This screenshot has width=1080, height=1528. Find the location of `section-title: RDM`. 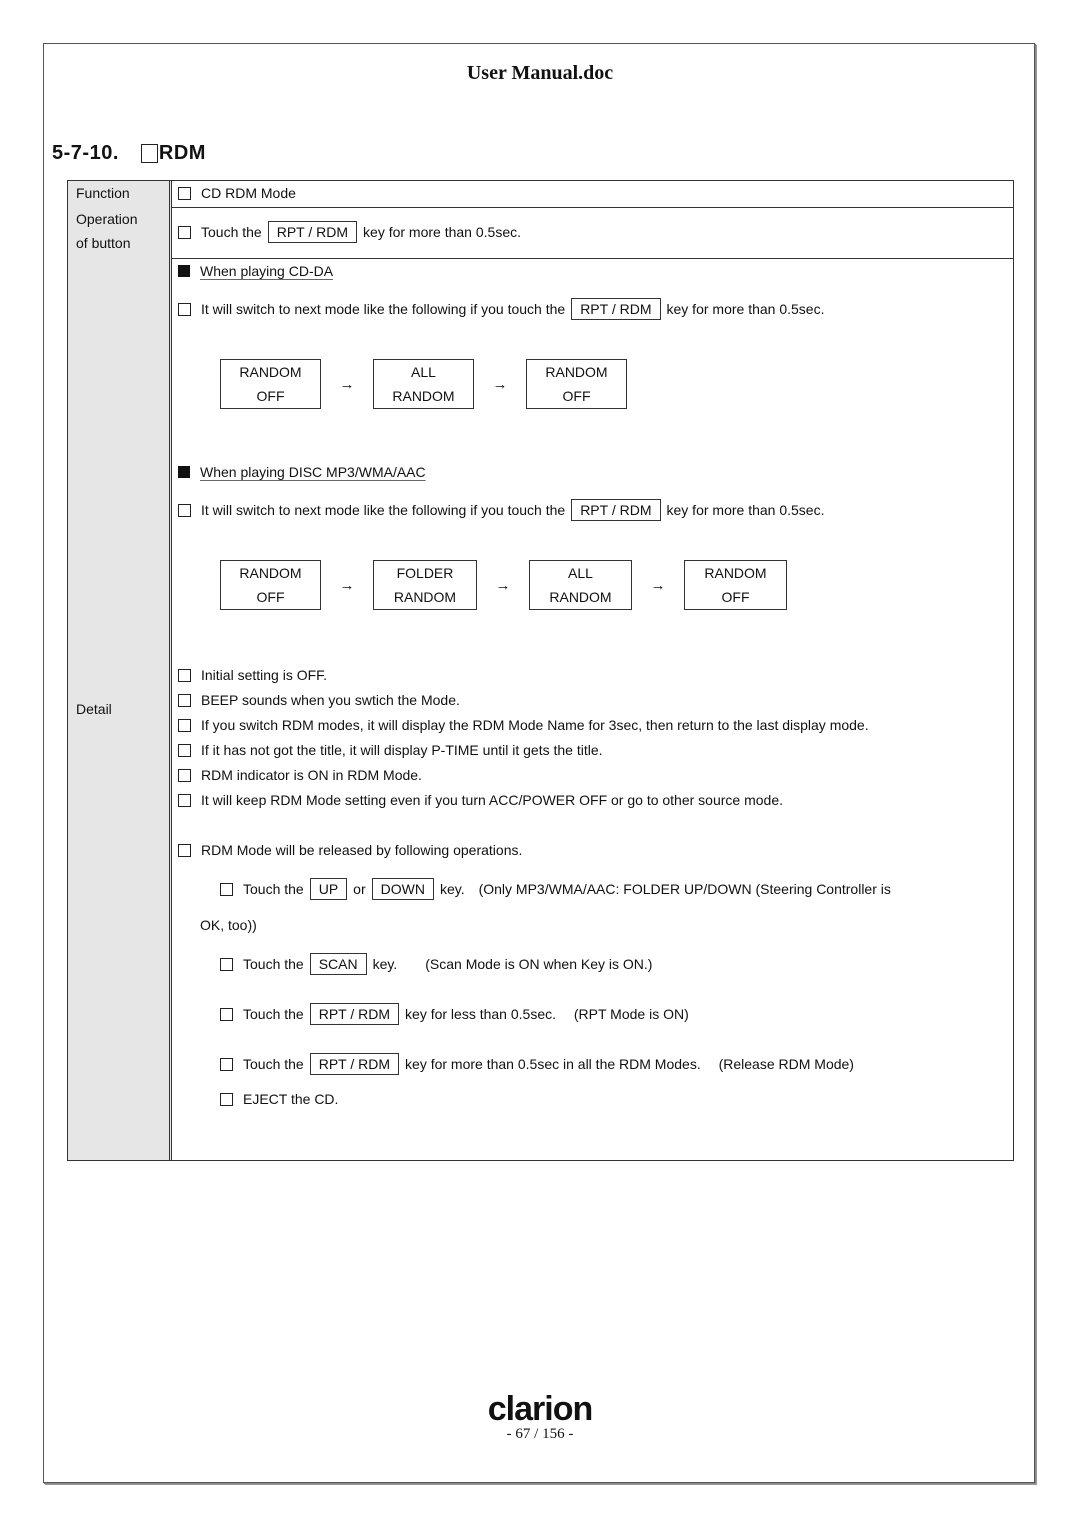

section-title: RDM is located at coordinates (182, 153).